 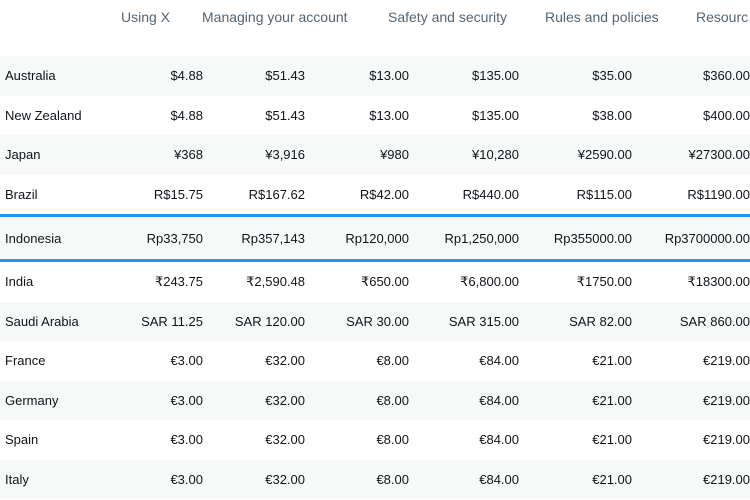 I want to click on nav-rules-policies: Rules and policies, so click(x=602, y=17).